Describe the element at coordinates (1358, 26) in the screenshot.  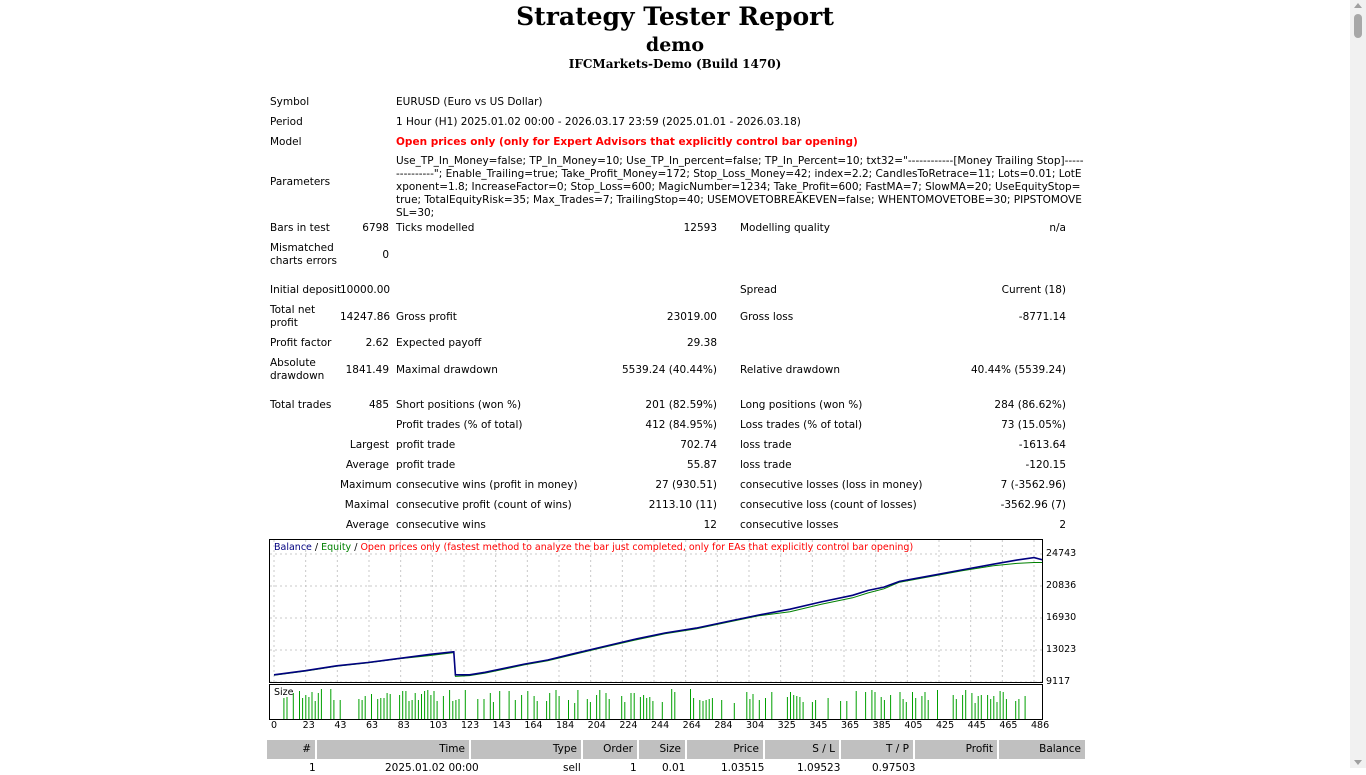
I see `scroll-thumb` at that location.